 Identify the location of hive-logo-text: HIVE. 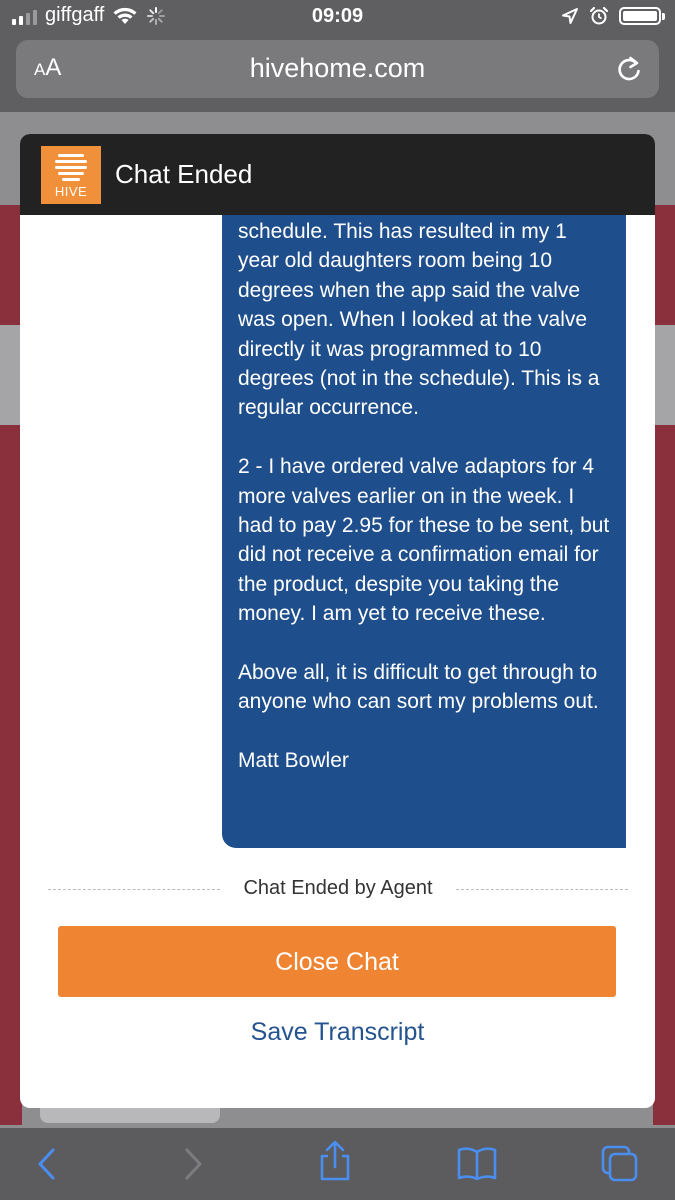
(71, 191).